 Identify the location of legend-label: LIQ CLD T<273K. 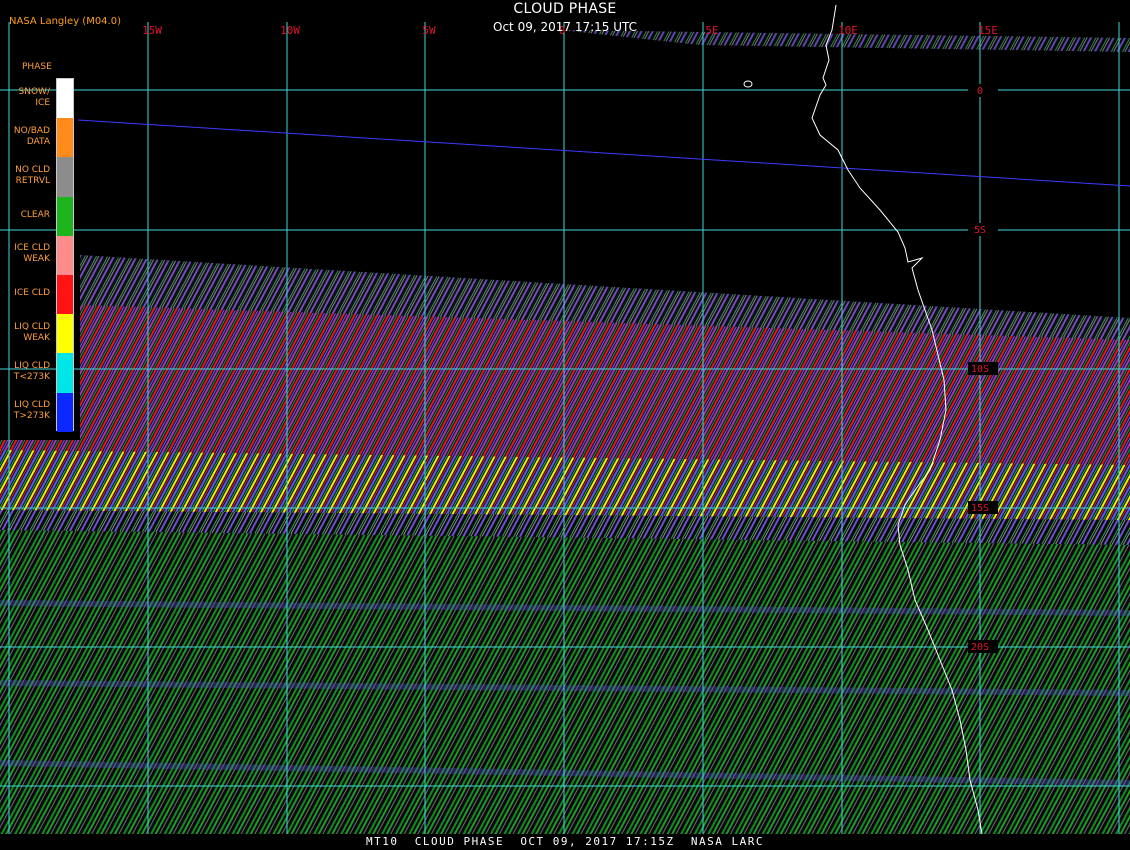
(31, 371).